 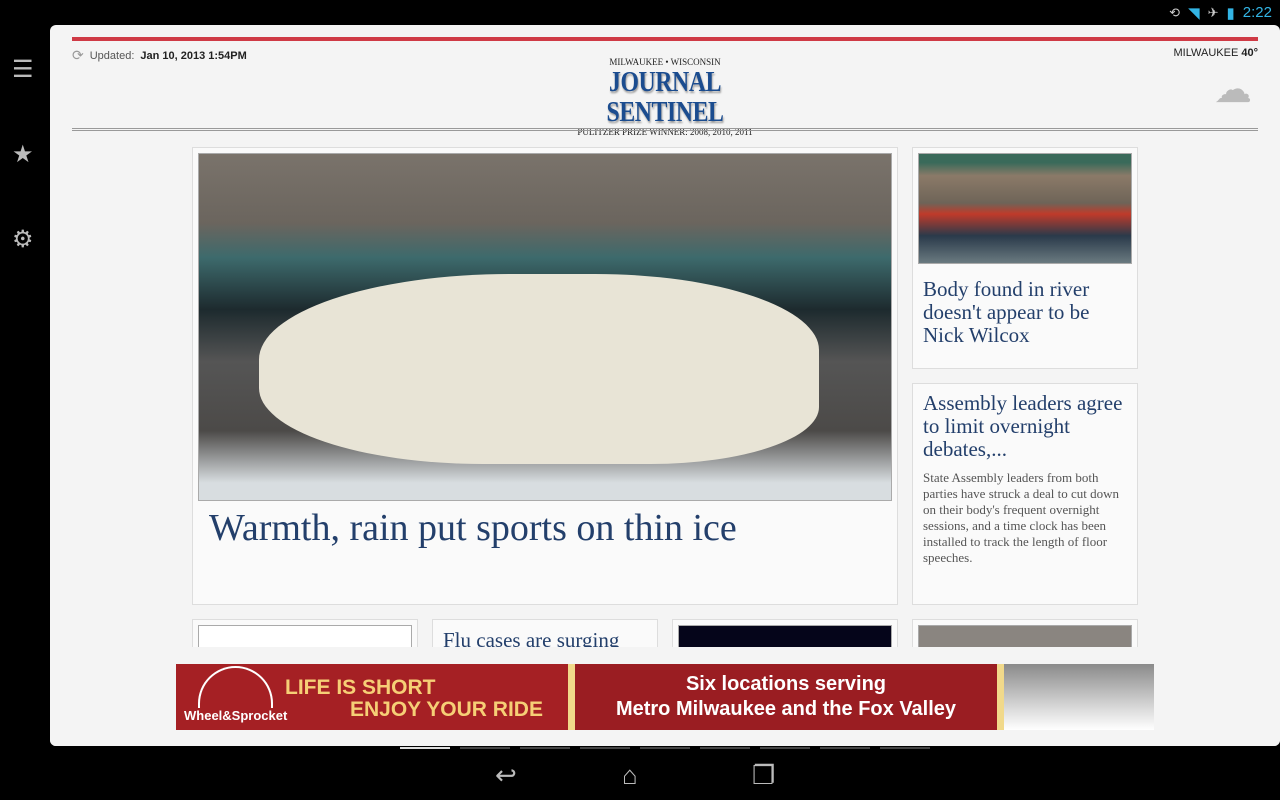 What do you see at coordinates (665, 129) in the screenshot?
I see `header-rule` at bounding box center [665, 129].